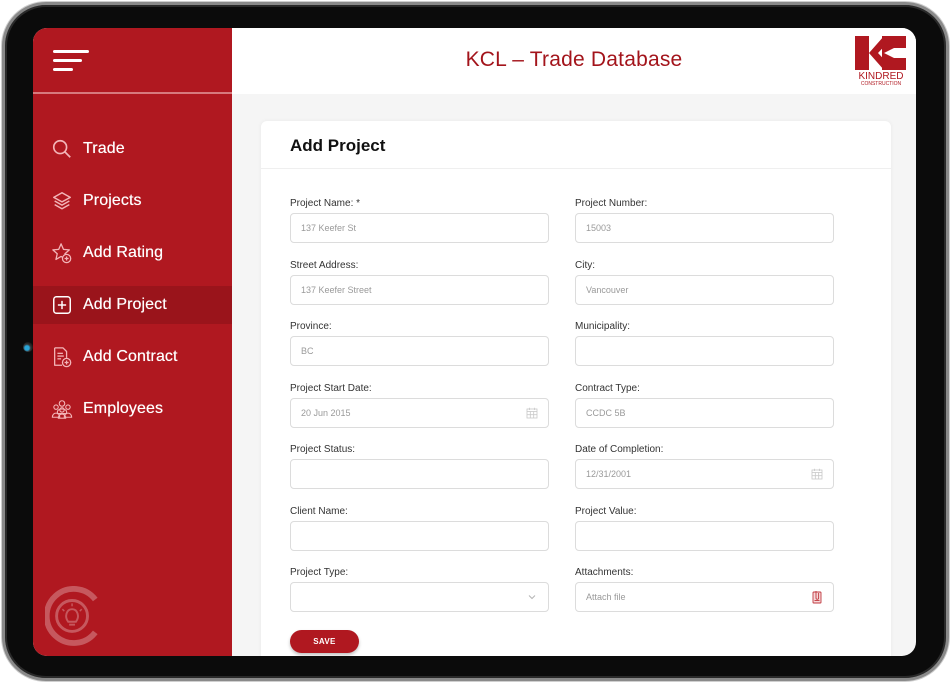 Image resolution: width=951 pixels, height=683 pixels. What do you see at coordinates (62, 201) in the screenshot?
I see `layers-icon` at bounding box center [62, 201].